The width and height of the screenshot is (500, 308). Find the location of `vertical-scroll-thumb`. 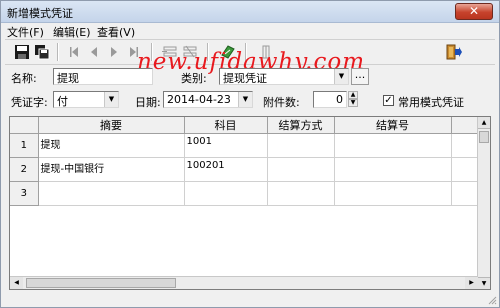

vertical-scroll-thumb is located at coordinates (484, 137).